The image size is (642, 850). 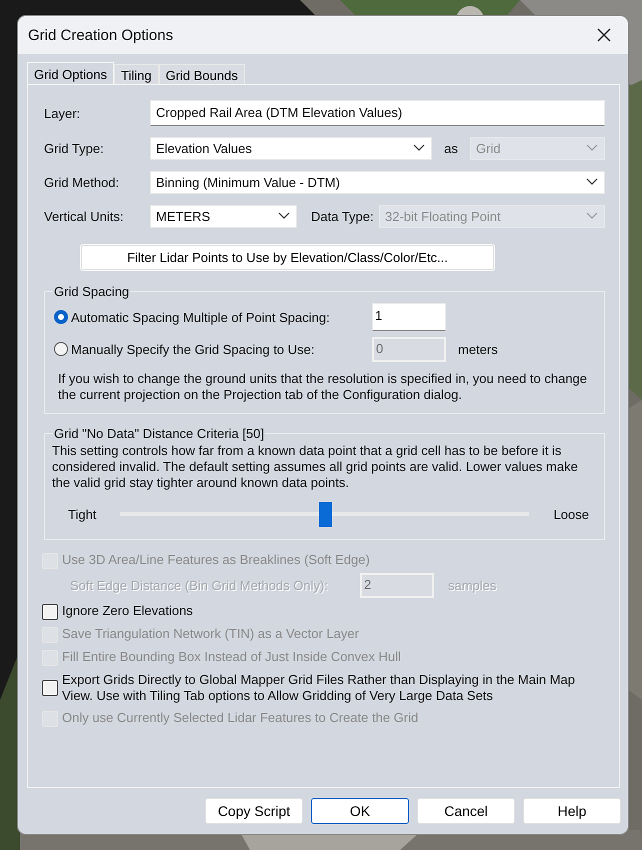 I want to click on spacing-field: 1, so click(x=409, y=317).